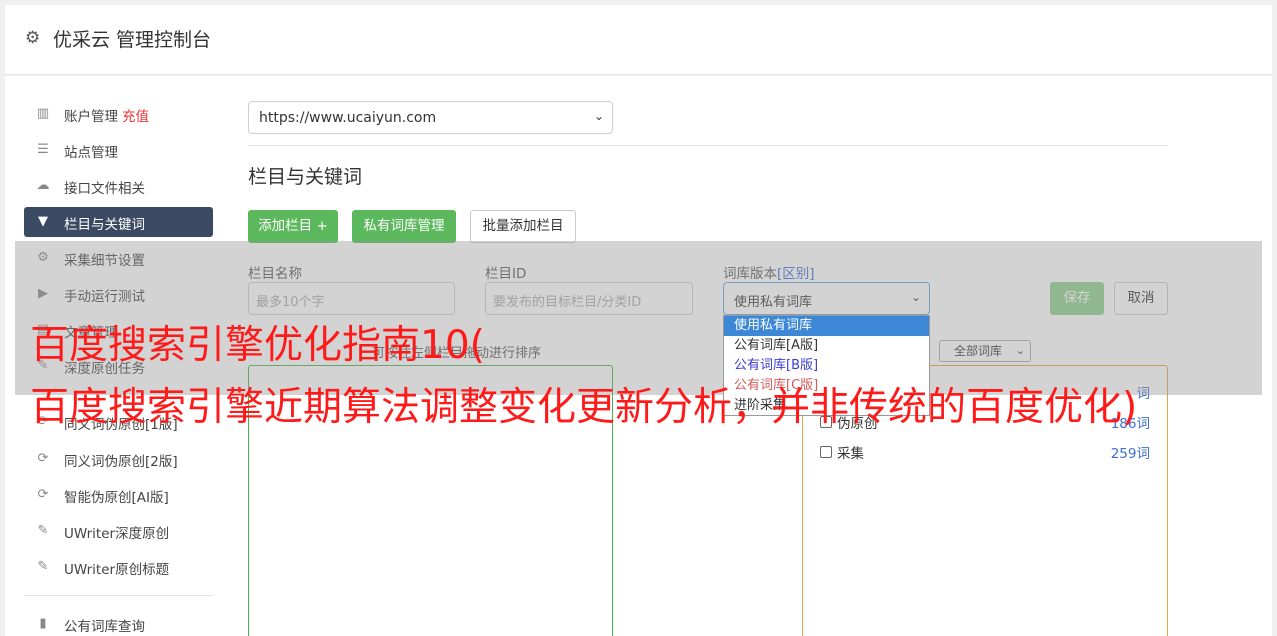 This screenshot has height=636, width=1277. I want to click on sidebar-item-public-lib: ▮ 公有词库查询, so click(118, 622).